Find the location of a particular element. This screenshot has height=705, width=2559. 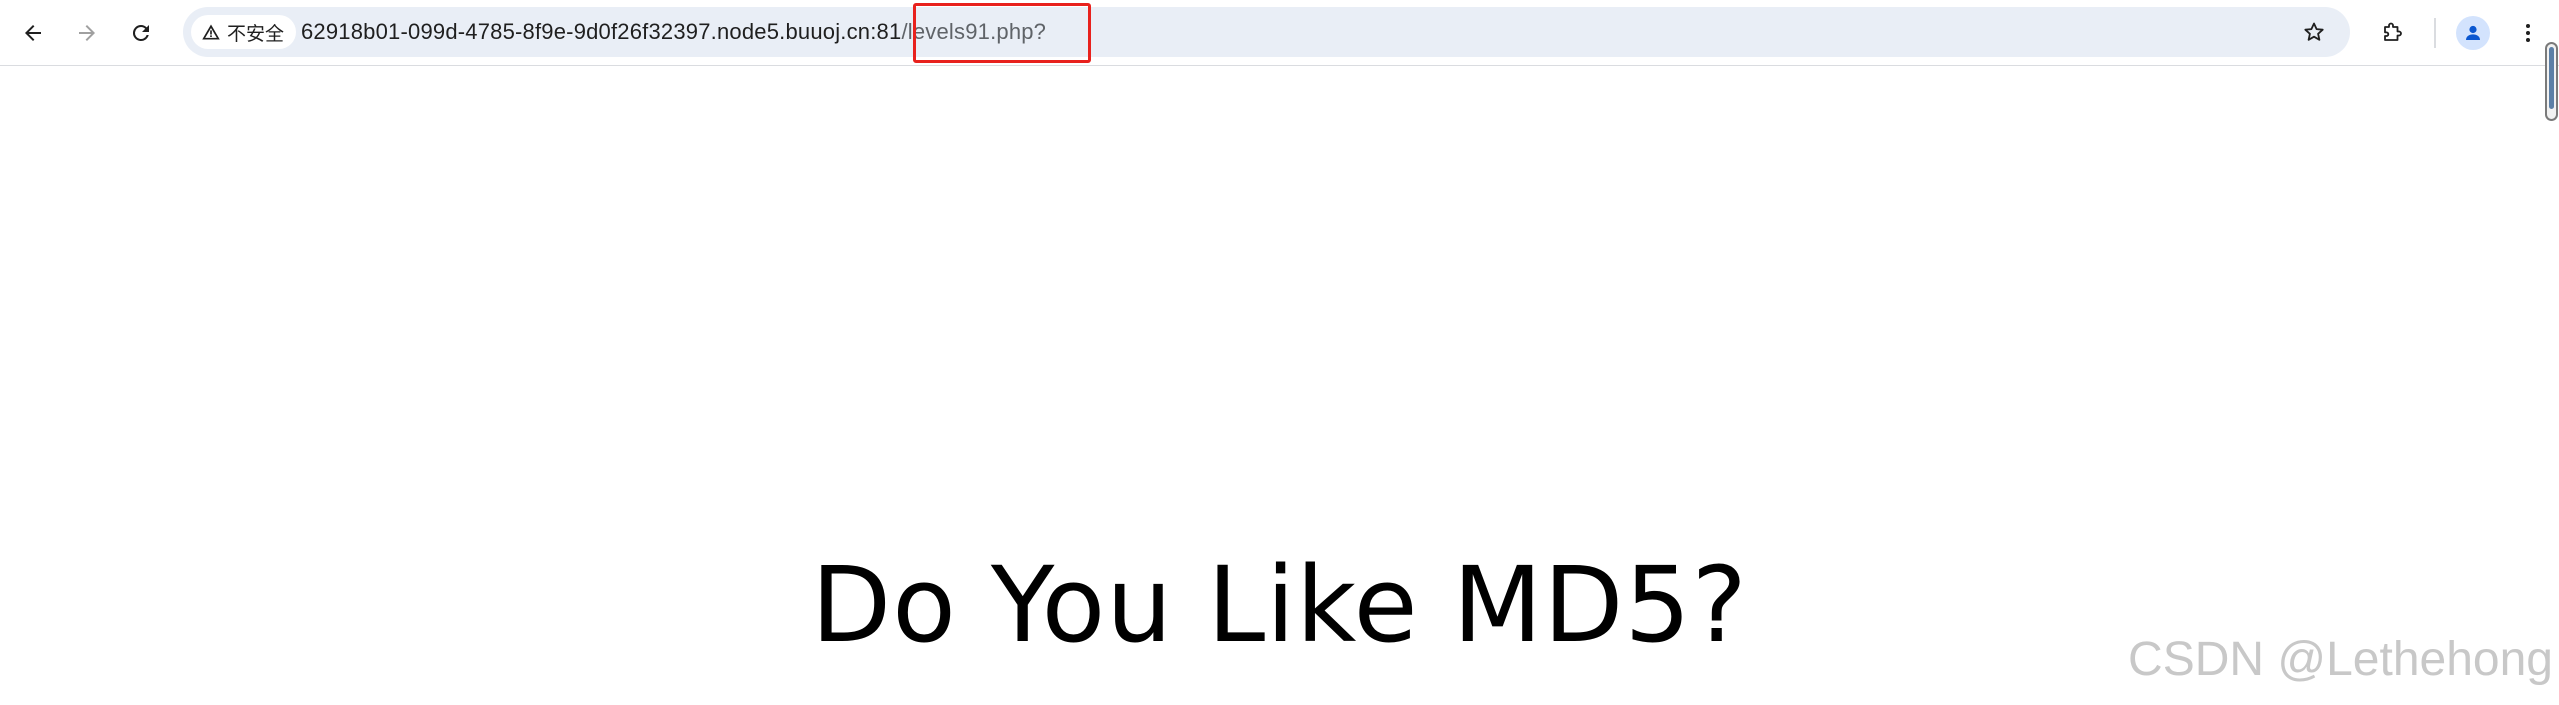

page-scrollbar is located at coordinates (2551, 81).